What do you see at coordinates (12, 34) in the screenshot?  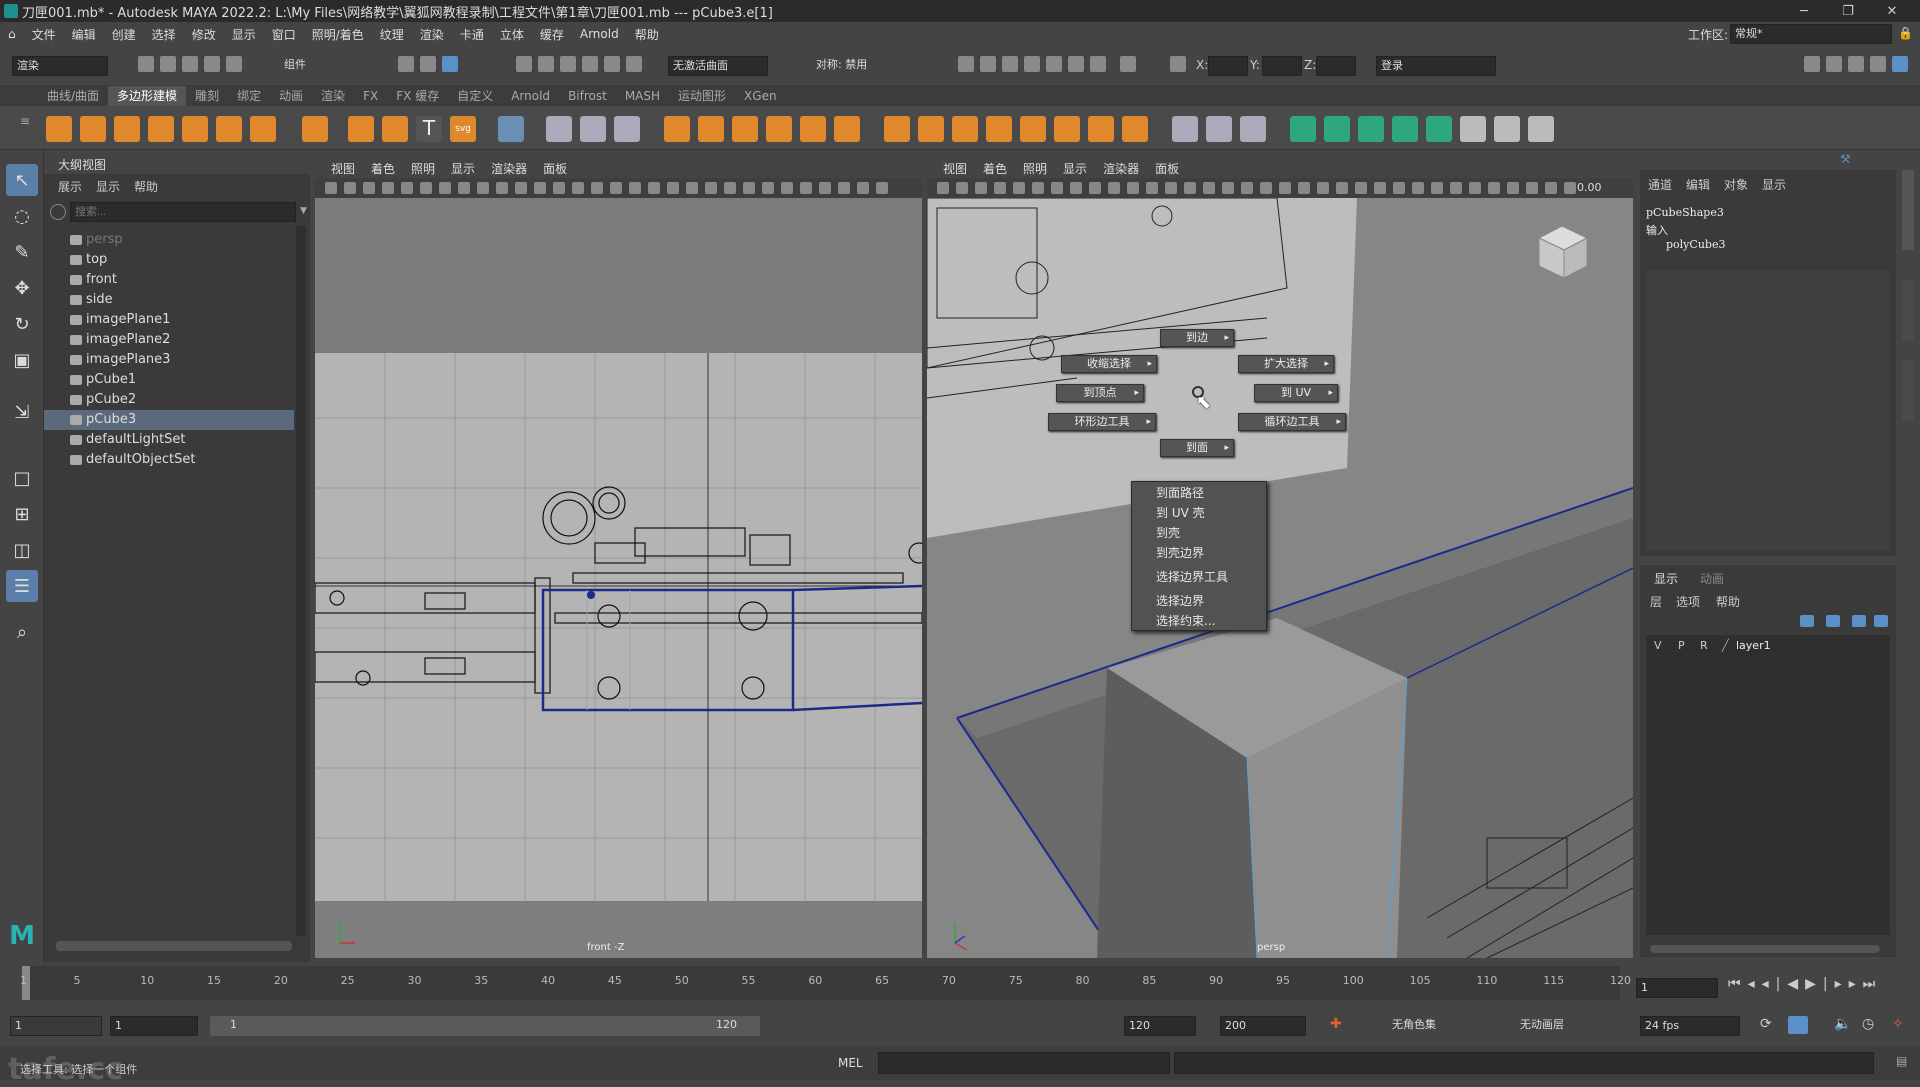 I see `home-icon: ⌂` at bounding box center [12, 34].